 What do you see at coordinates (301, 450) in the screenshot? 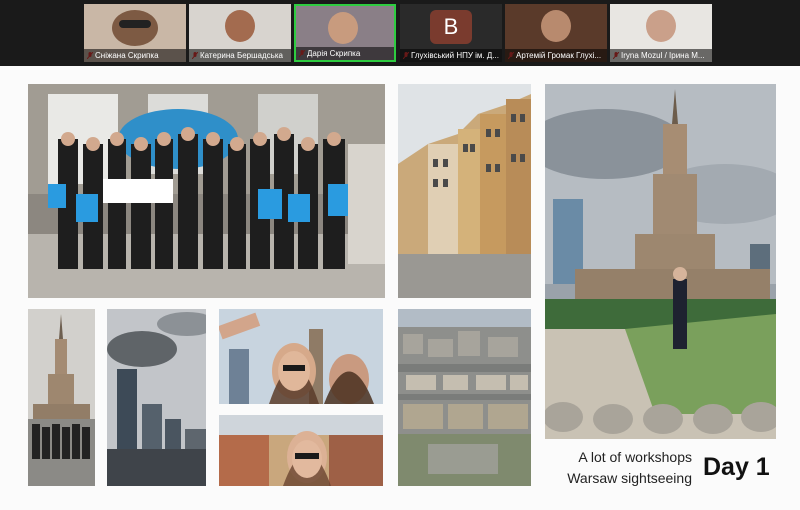
I see `selfie-old-town-photo` at bounding box center [301, 450].